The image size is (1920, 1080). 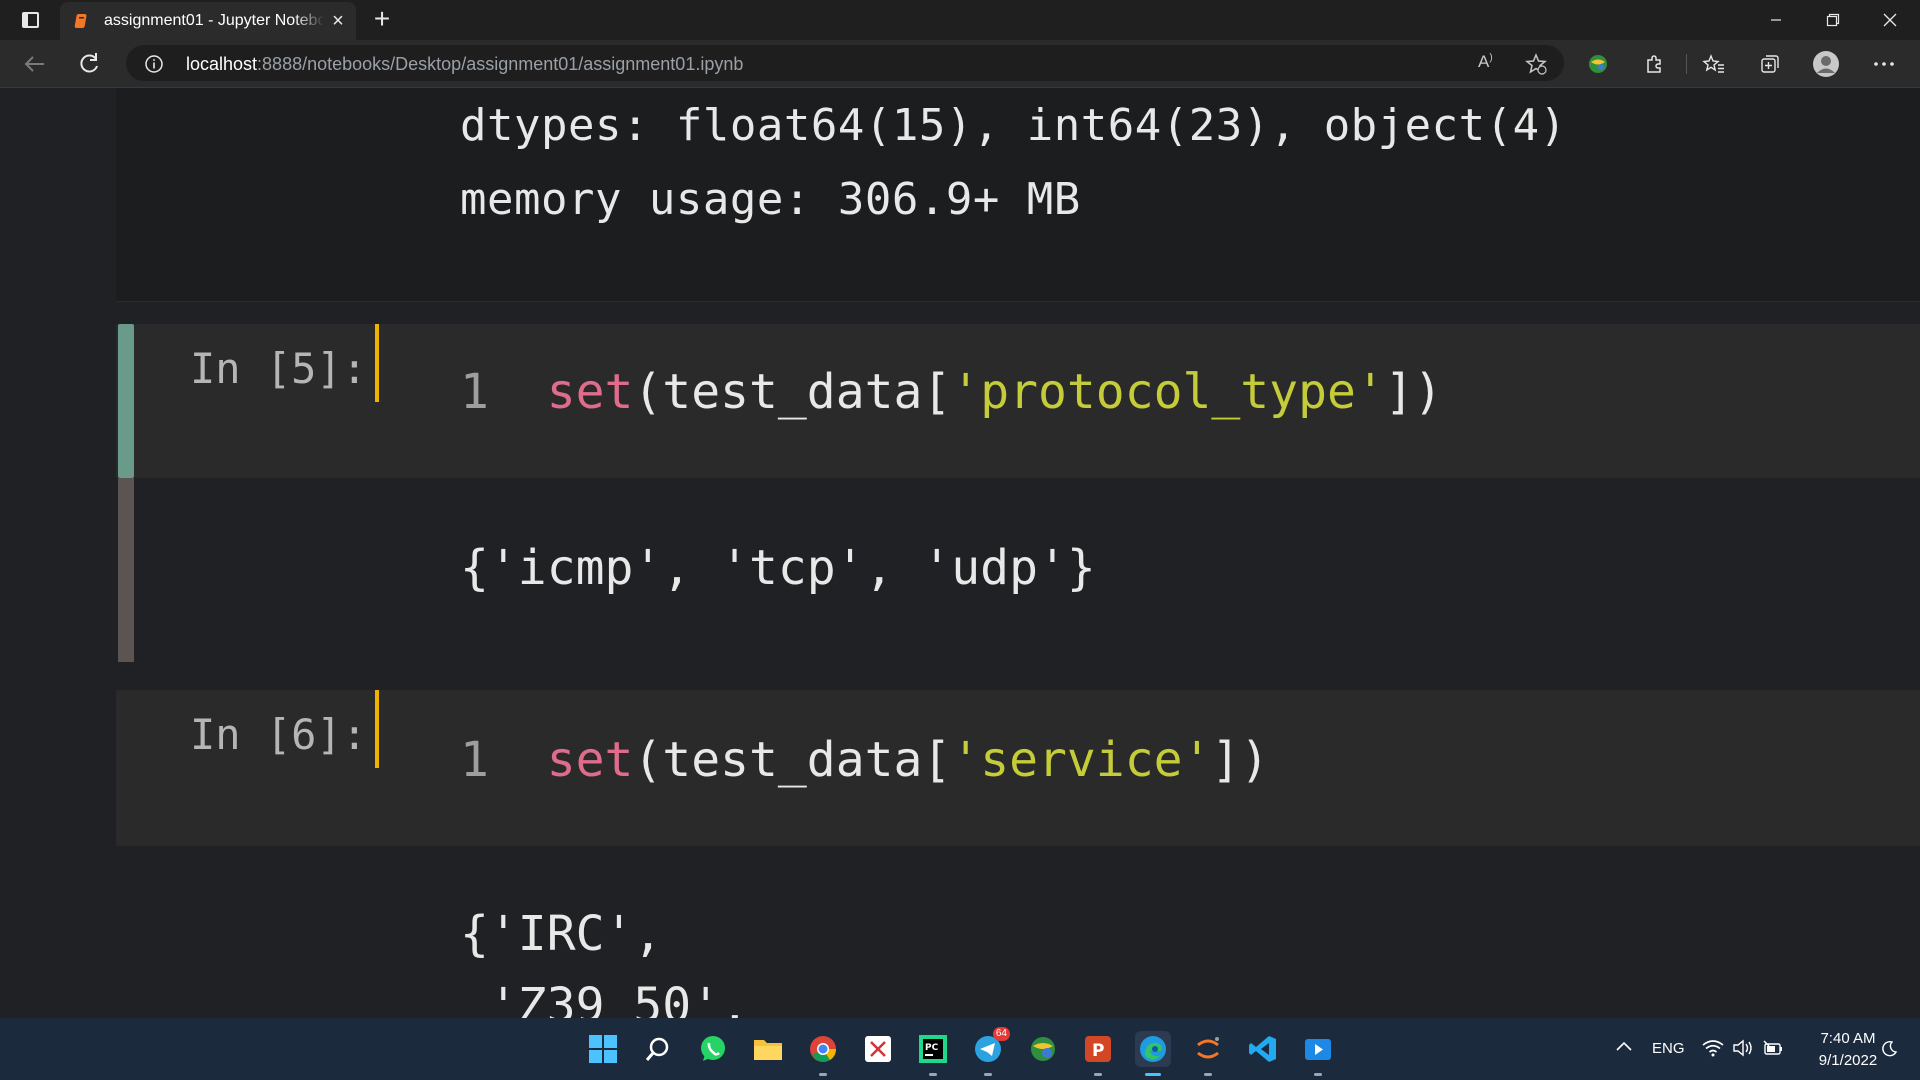 I want to click on telegram-icon: 64, so click(x=990, y=1051).